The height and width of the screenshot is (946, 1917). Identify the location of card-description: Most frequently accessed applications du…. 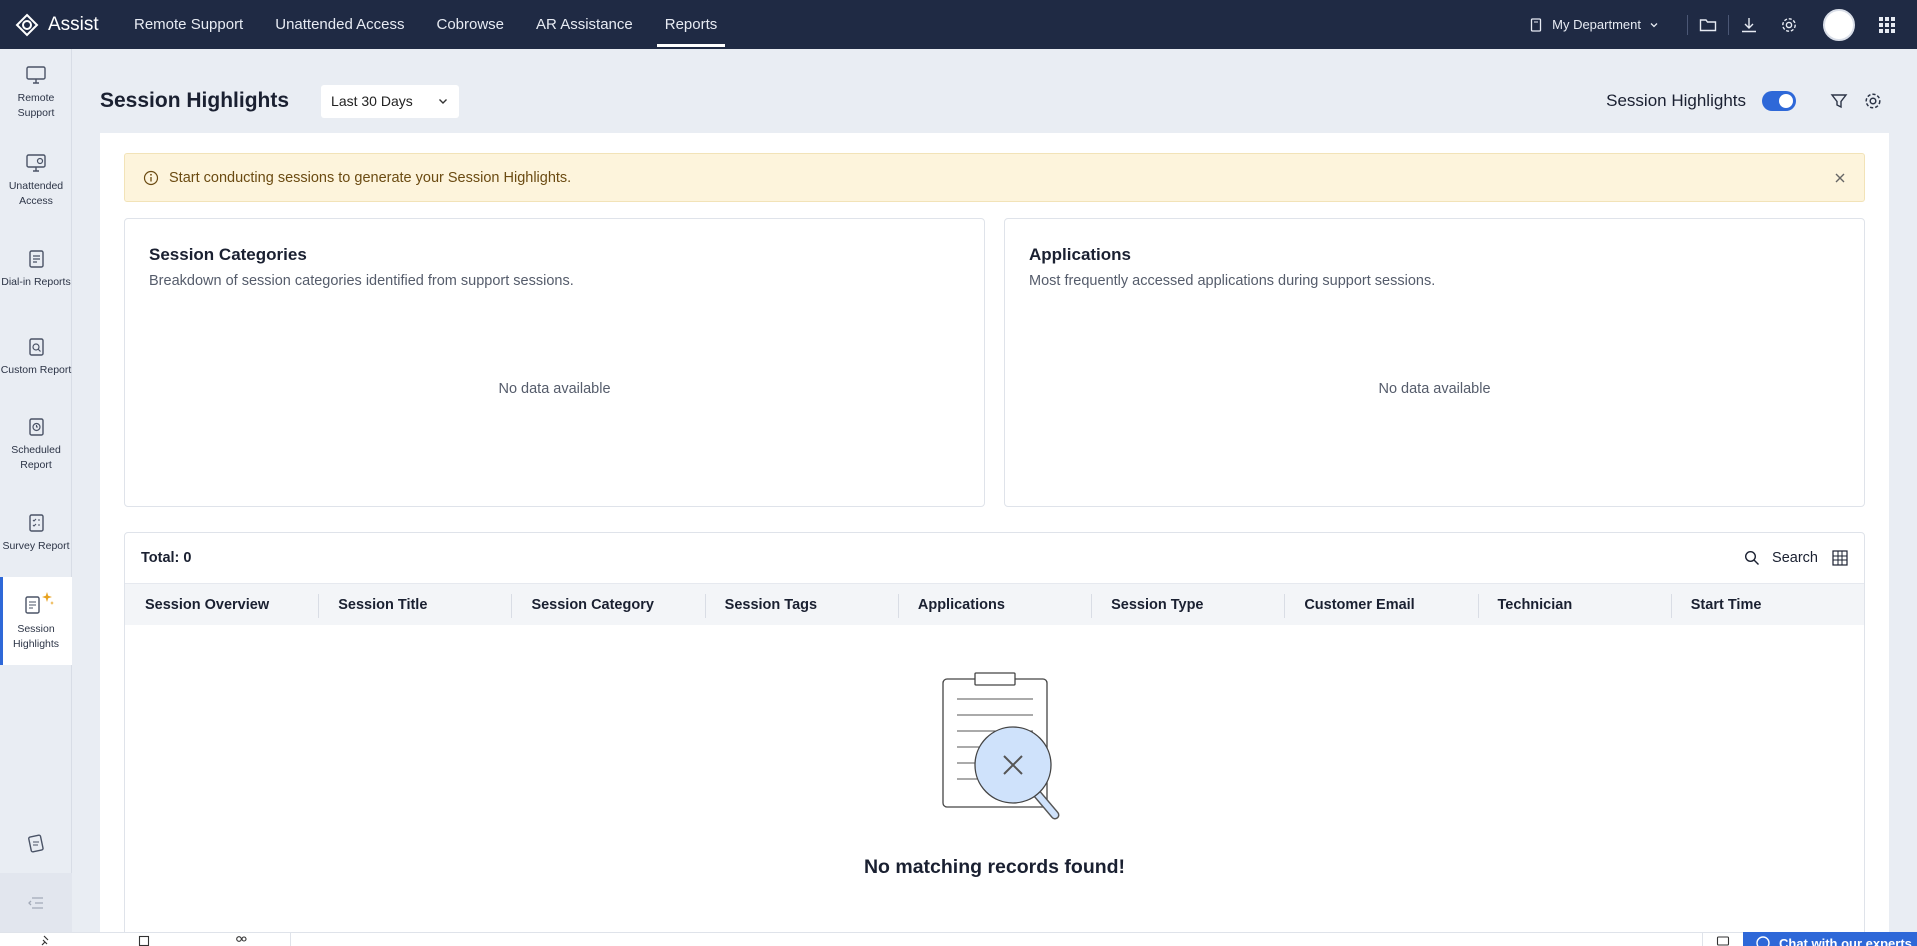
(1232, 281).